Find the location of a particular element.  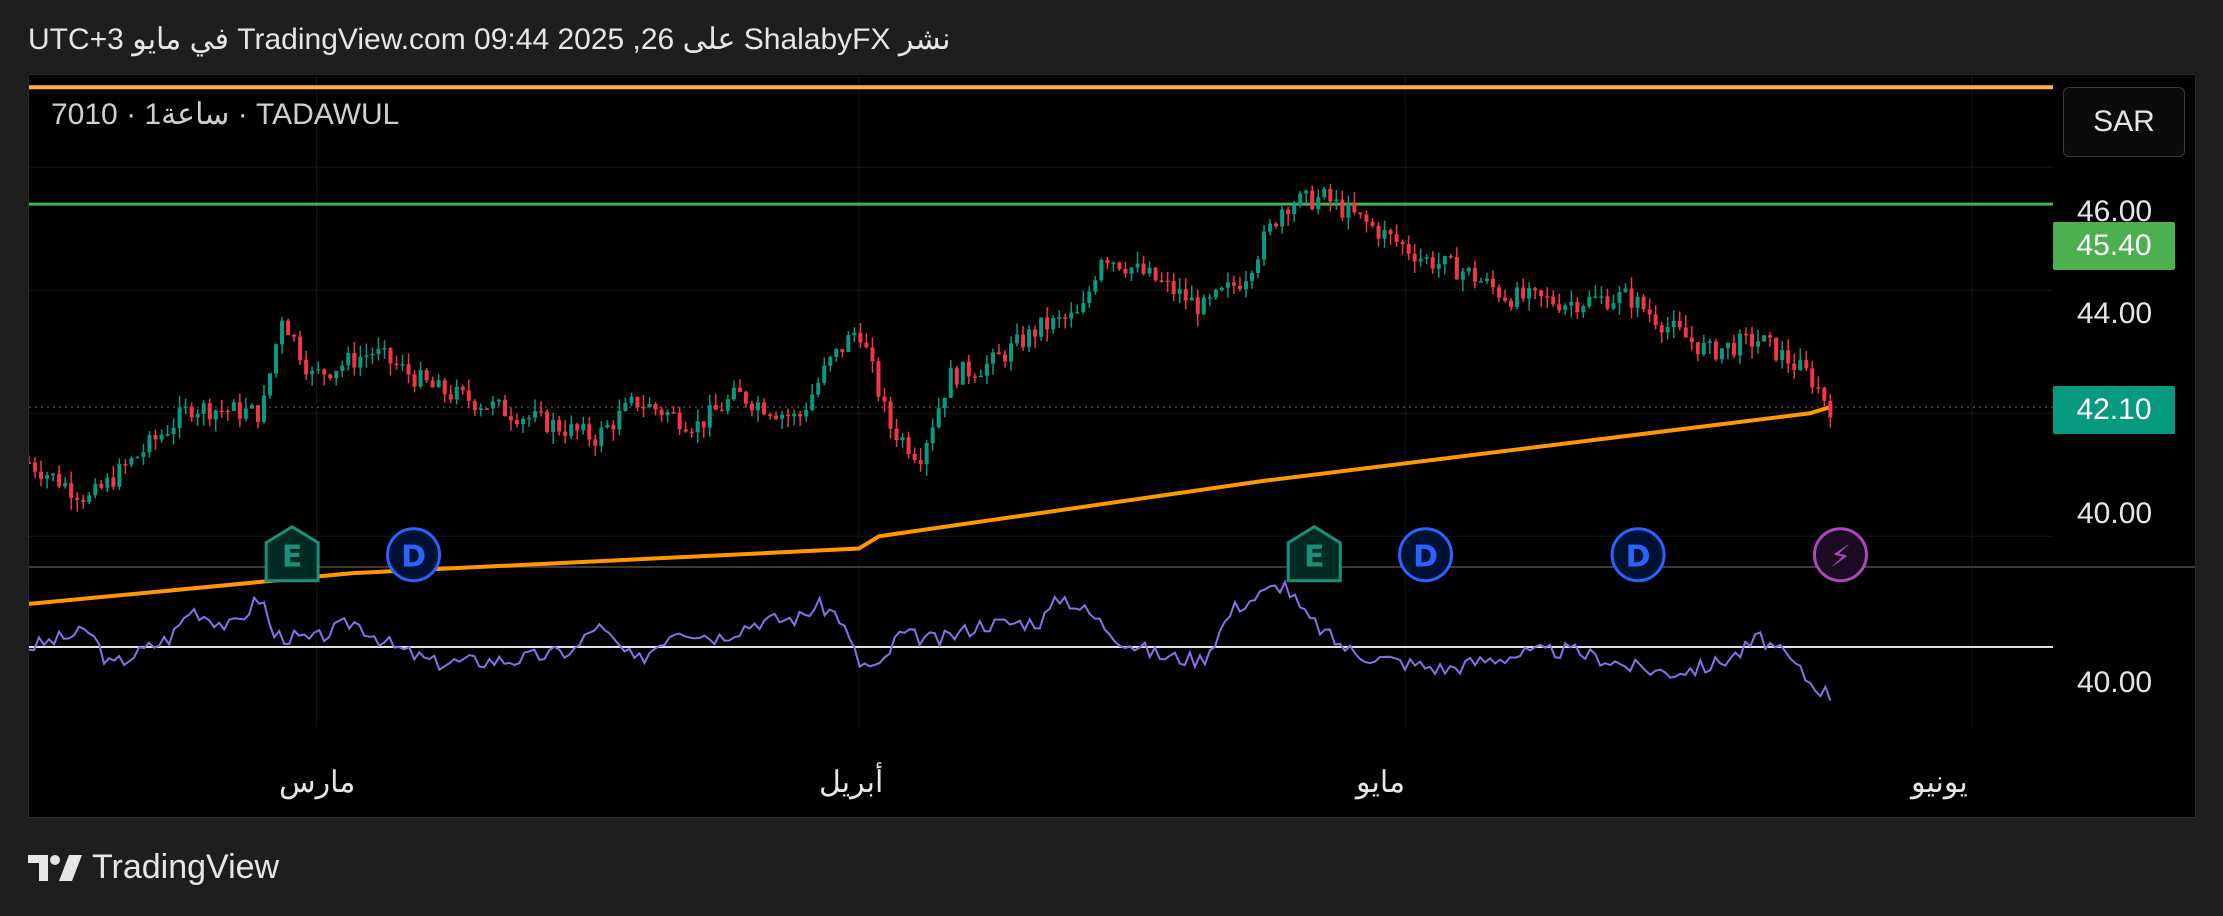

x-tick-april: أبريل is located at coordinates (851, 782).